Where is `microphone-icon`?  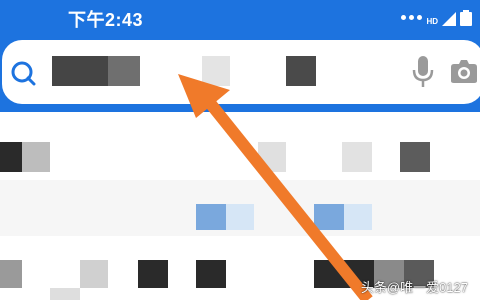
microphone-icon is located at coordinates (423, 74).